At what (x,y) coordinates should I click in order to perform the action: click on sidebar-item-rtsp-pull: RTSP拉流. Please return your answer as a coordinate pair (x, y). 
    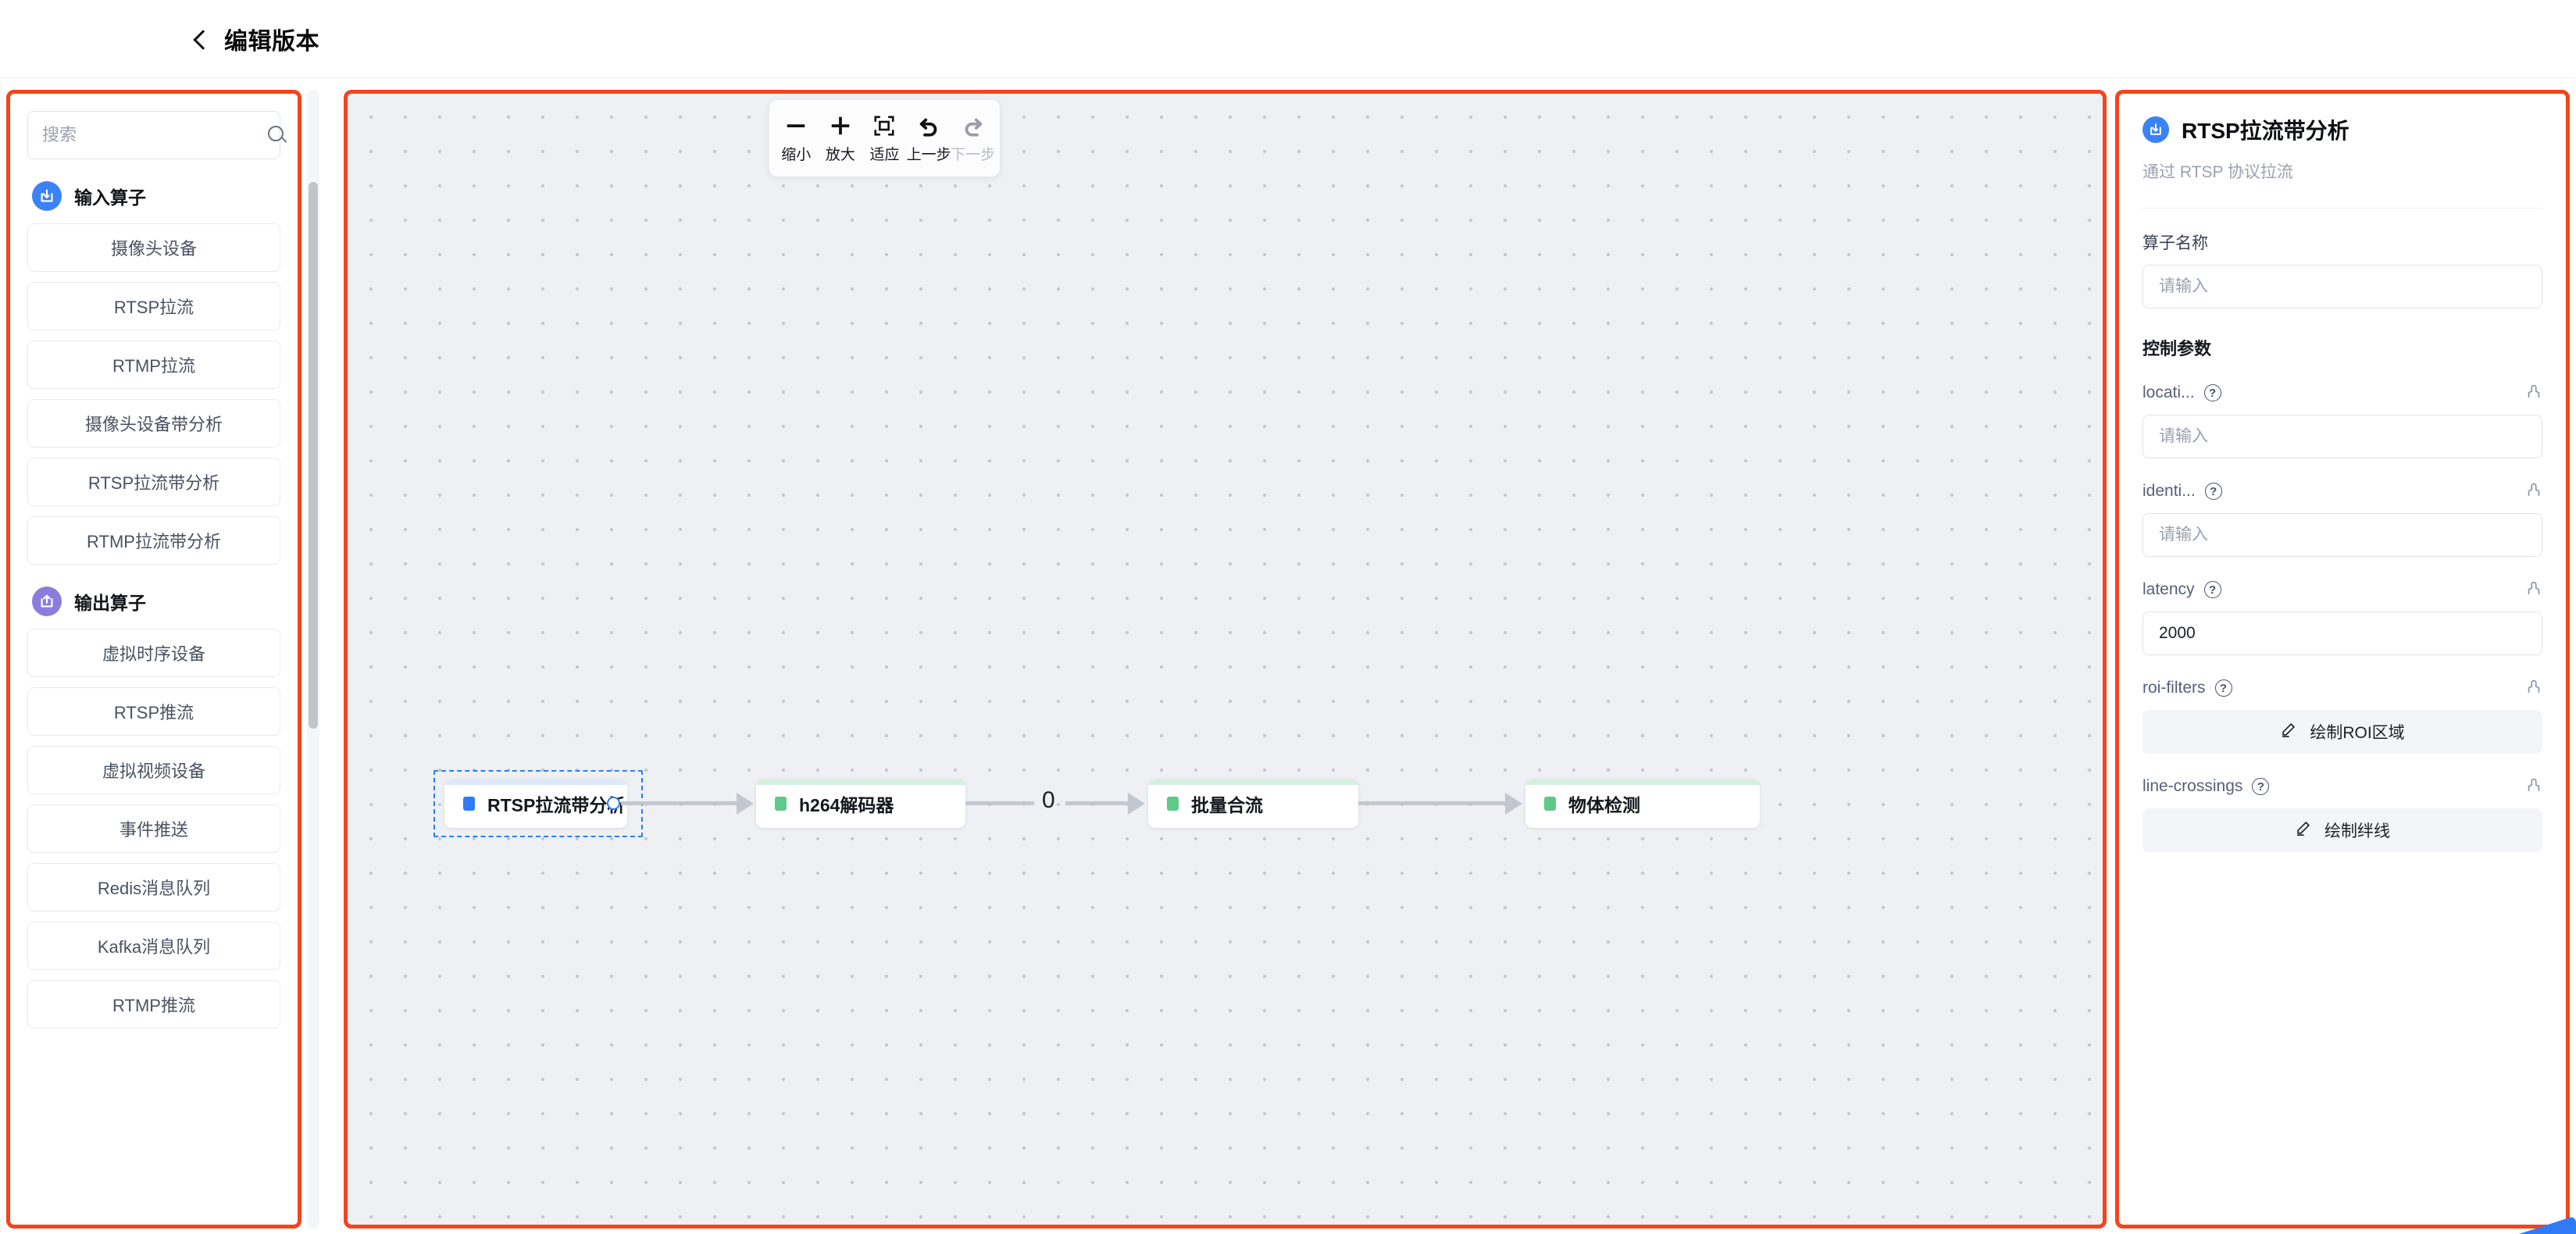
    Looking at the image, I should click on (153, 306).